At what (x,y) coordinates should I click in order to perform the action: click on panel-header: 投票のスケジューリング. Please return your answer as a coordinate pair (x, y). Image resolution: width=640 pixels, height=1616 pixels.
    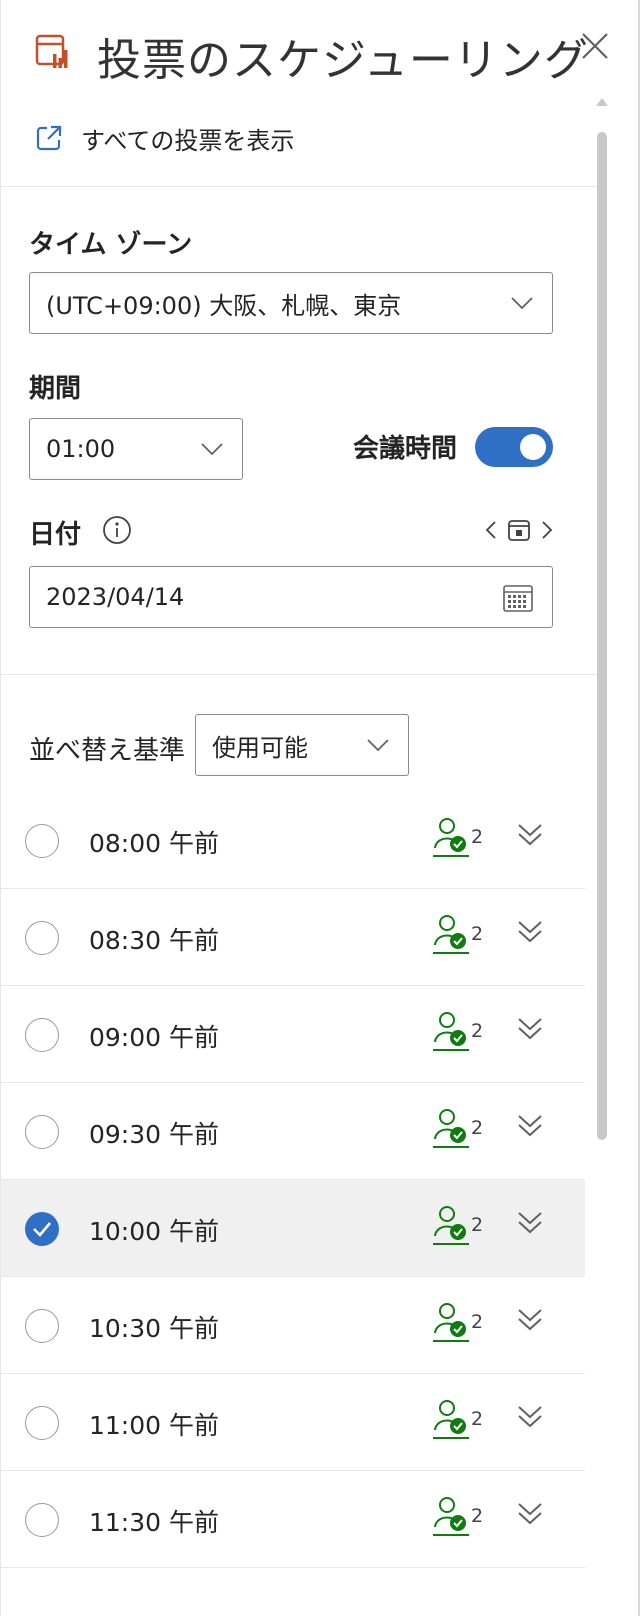
    Looking at the image, I should click on (311, 55).